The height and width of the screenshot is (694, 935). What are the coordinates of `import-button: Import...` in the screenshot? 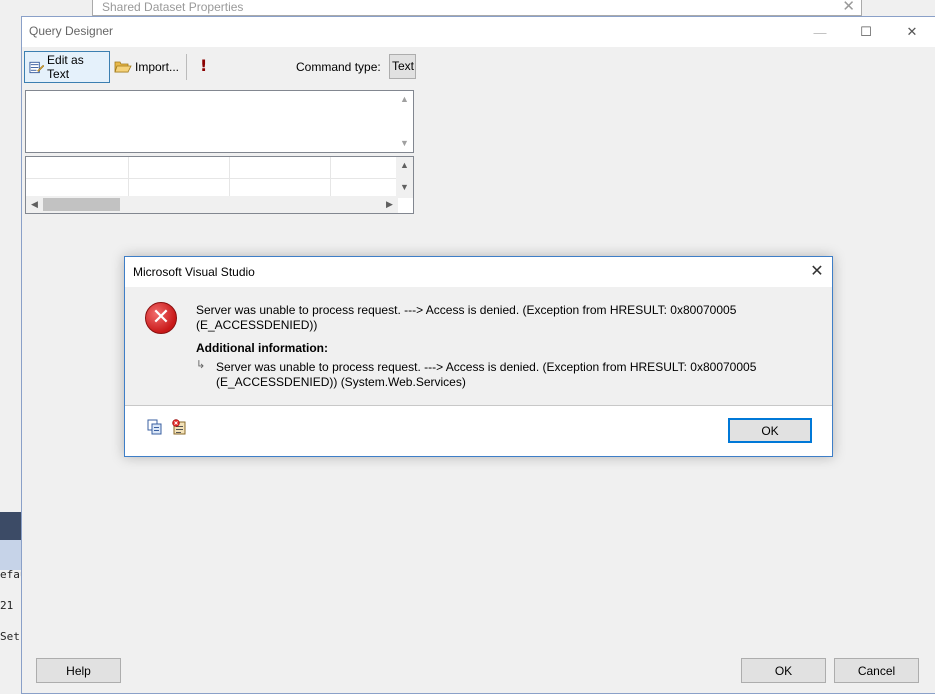 It's located at (146, 67).